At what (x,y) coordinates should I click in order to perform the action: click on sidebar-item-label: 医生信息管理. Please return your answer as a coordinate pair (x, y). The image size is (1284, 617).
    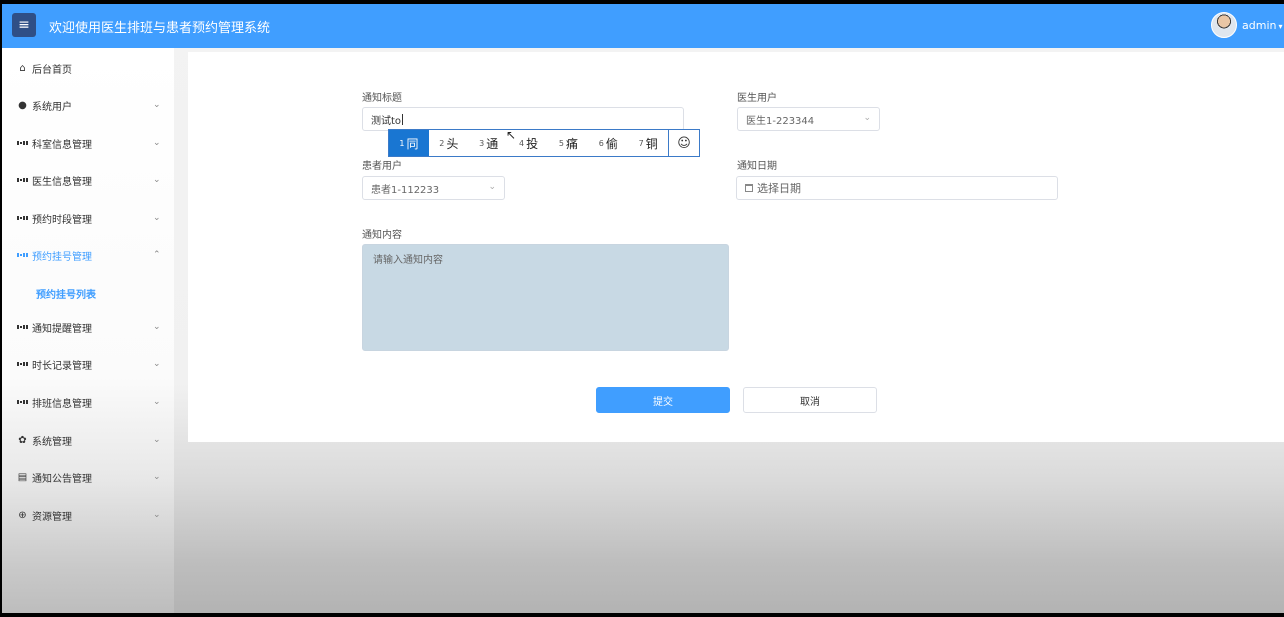
    Looking at the image, I should click on (62, 182).